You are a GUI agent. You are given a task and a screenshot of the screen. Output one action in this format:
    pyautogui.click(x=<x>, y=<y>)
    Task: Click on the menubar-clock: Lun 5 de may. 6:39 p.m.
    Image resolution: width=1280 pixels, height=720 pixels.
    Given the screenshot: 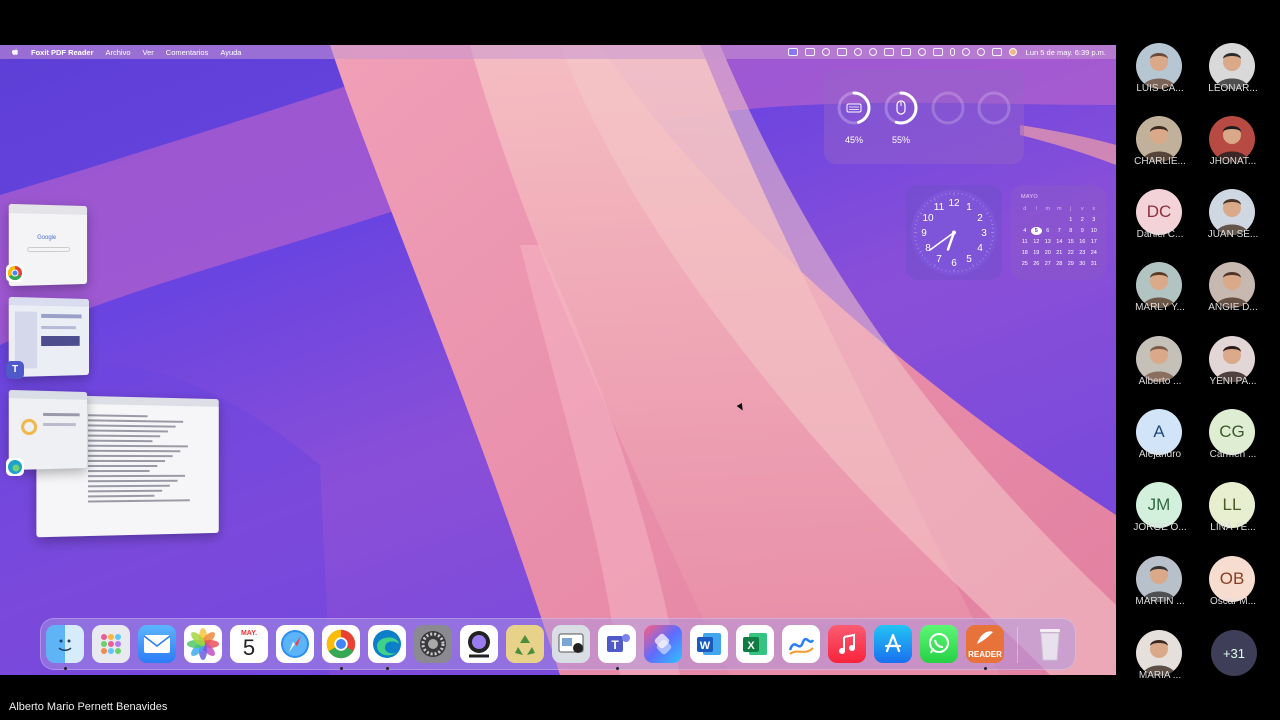 What is the action you would take?
    pyautogui.click(x=1066, y=52)
    